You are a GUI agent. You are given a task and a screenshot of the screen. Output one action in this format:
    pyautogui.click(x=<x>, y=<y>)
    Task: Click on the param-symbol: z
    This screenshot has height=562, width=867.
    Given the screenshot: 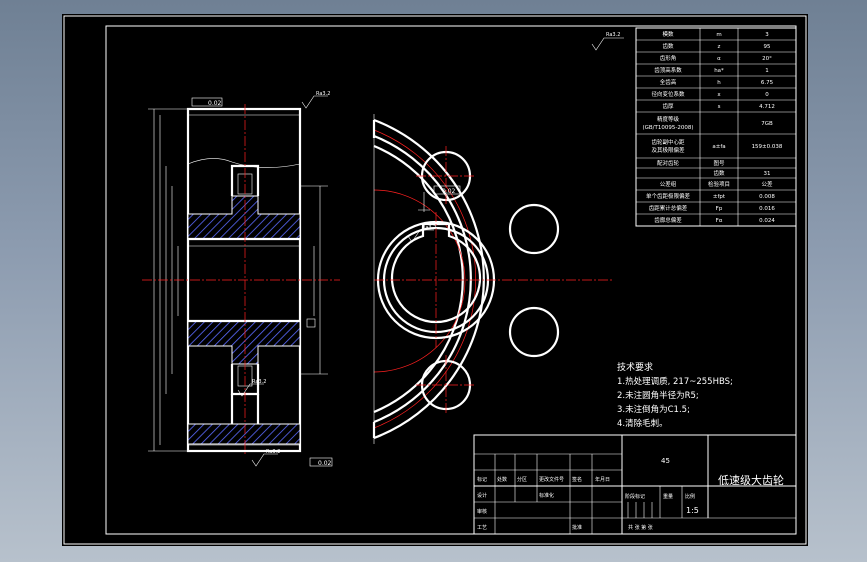 What is the action you would take?
    pyautogui.click(x=719, y=47)
    